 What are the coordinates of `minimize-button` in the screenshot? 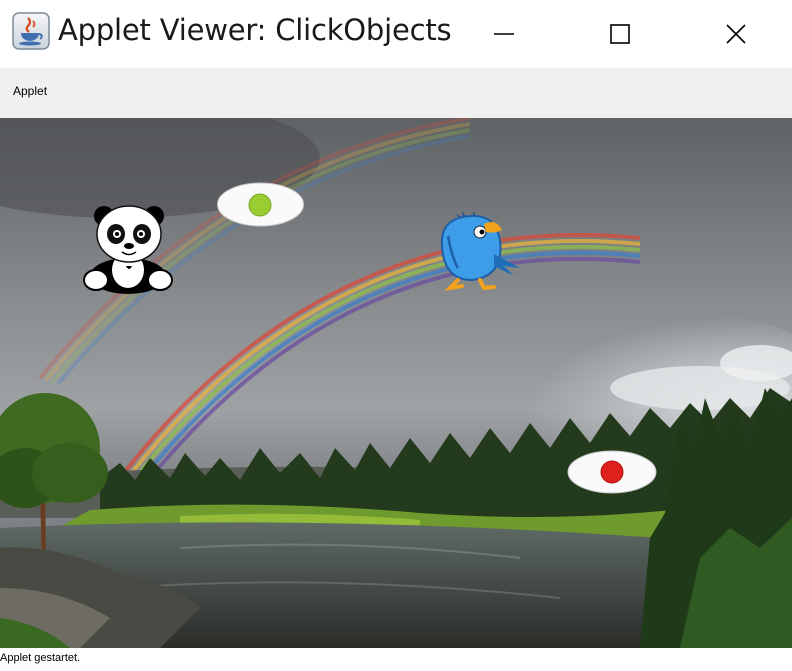 It's located at (504, 34).